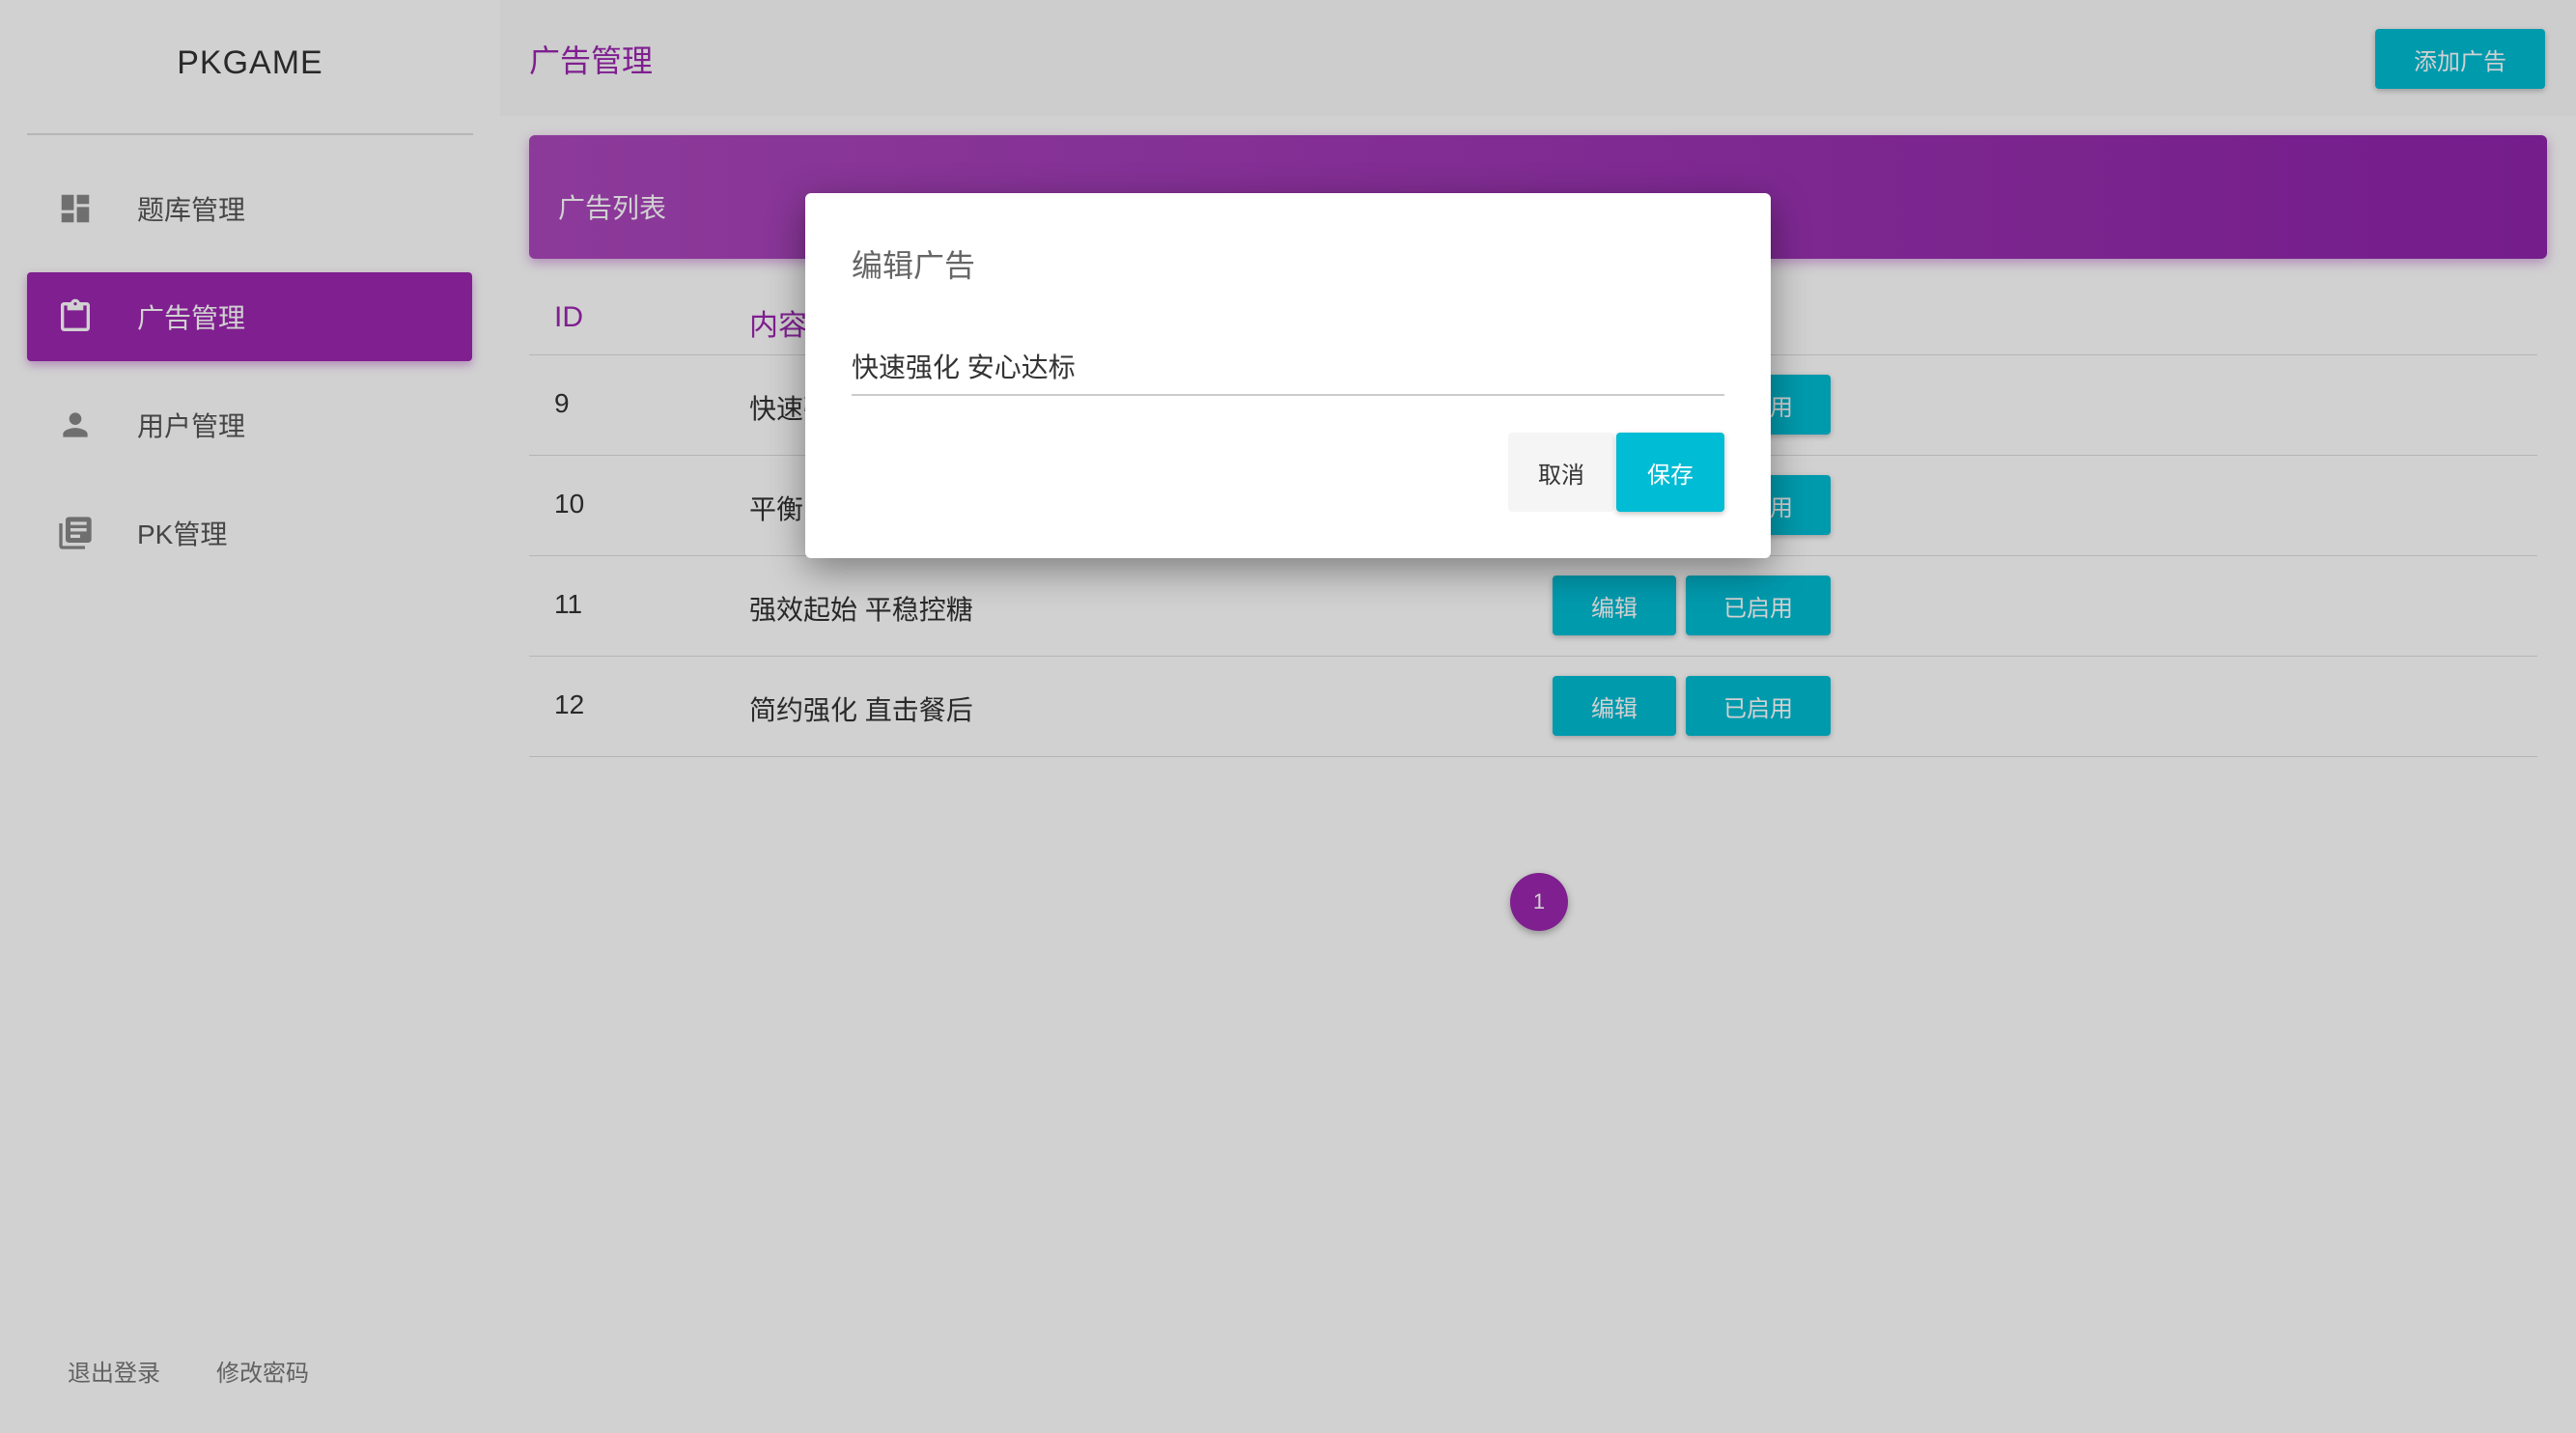  What do you see at coordinates (914, 265) in the screenshot?
I see `dialog-title: 编辑广告` at bounding box center [914, 265].